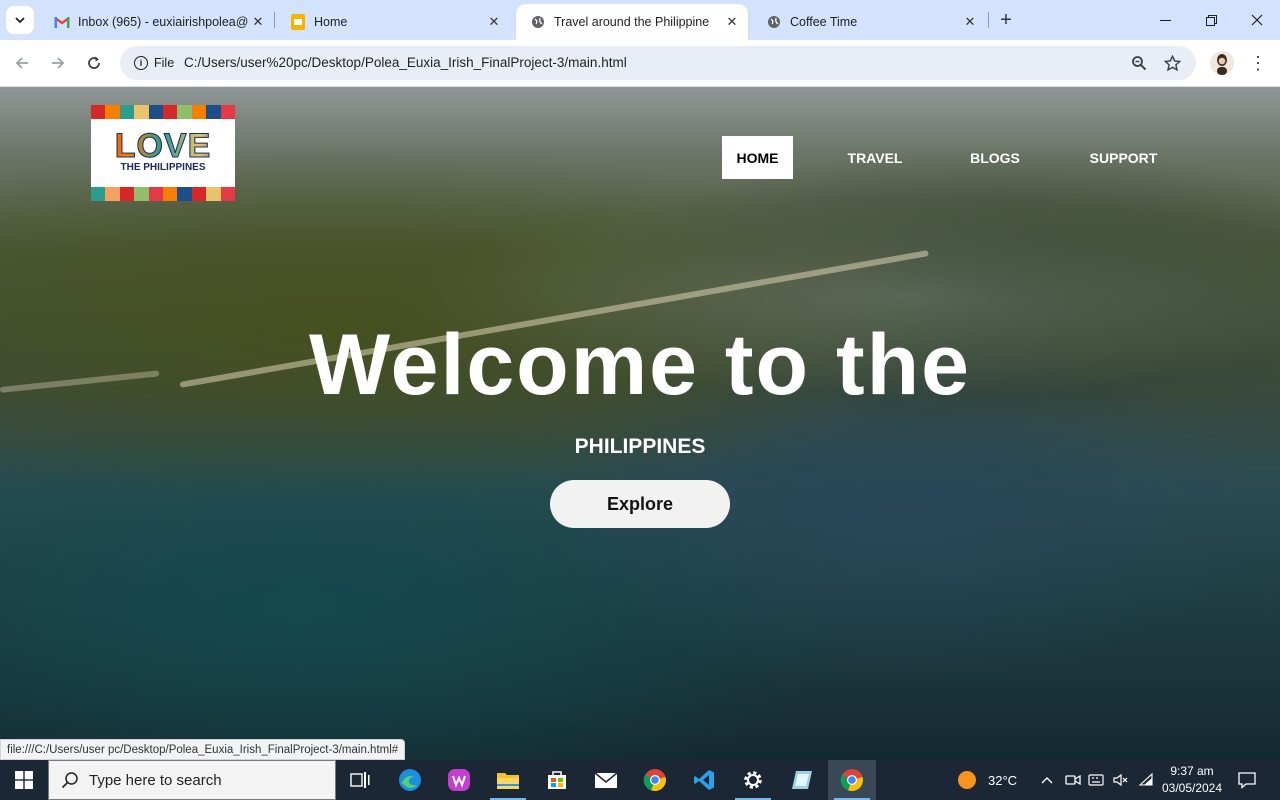 This screenshot has width=1280, height=800. Describe the element at coordinates (163, 112) in the screenshot. I see `logo-pattern-top` at that location.